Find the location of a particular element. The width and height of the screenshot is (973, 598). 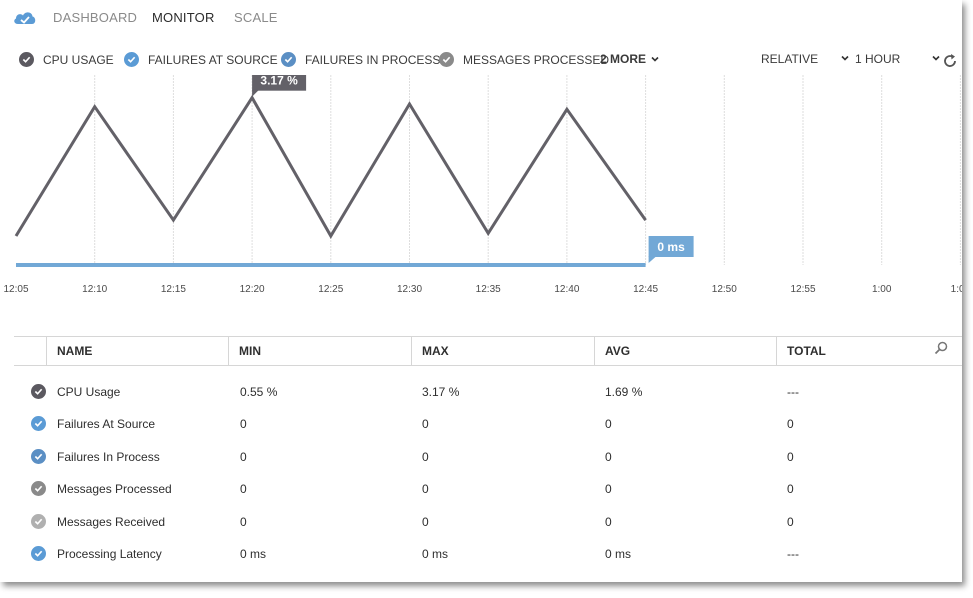

x-tick-label: 12:40 is located at coordinates (566, 289).